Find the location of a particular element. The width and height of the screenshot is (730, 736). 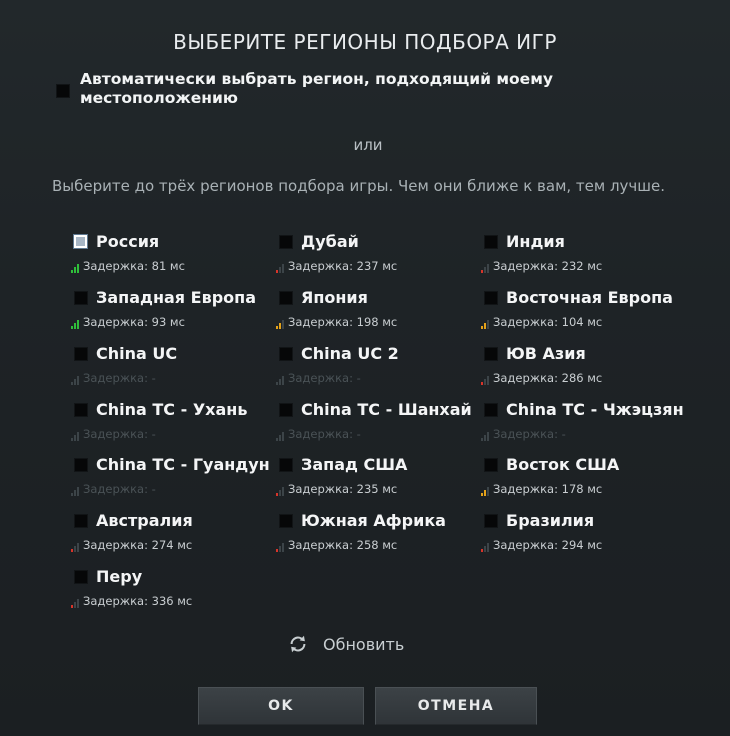

region-item: Восток США Задержка: 178 мс is located at coordinates (582, 480).